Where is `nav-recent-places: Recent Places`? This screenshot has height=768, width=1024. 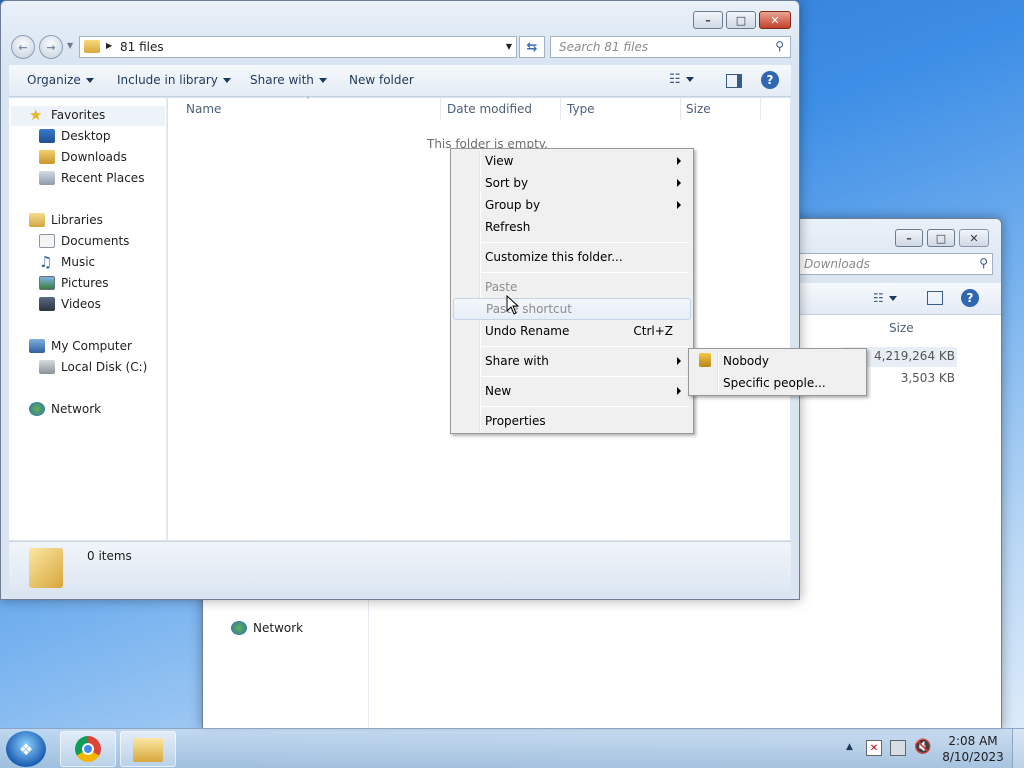
nav-recent-places: Recent Places is located at coordinates (91, 178).